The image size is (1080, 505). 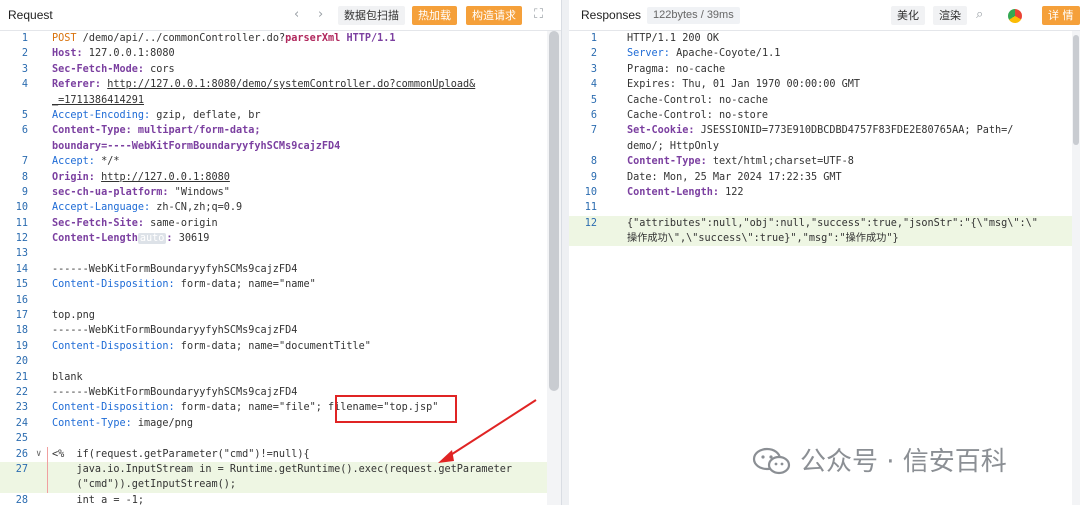 What do you see at coordinates (487, 431) in the screenshot?
I see `annotation-arrow` at bounding box center [487, 431].